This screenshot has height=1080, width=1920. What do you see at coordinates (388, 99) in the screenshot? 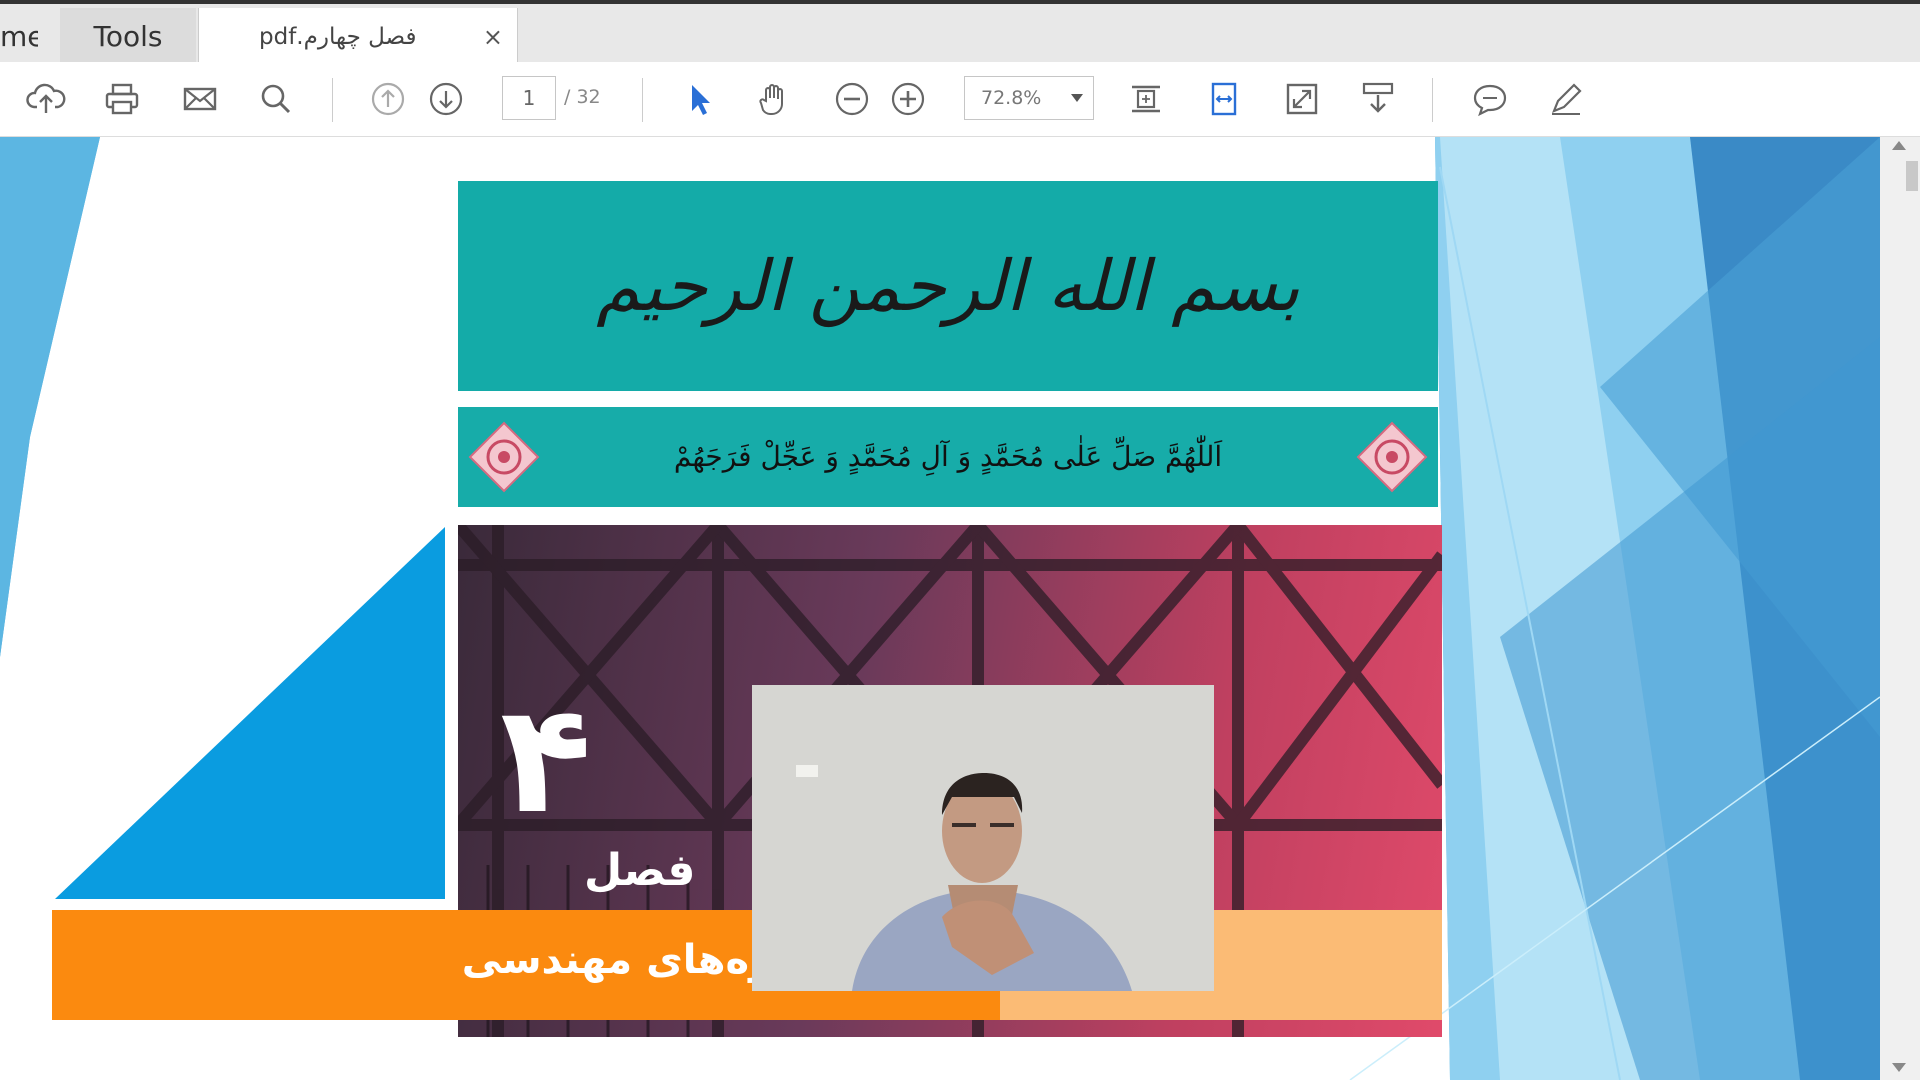
I see `previous-page-icon` at bounding box center [388, 99].